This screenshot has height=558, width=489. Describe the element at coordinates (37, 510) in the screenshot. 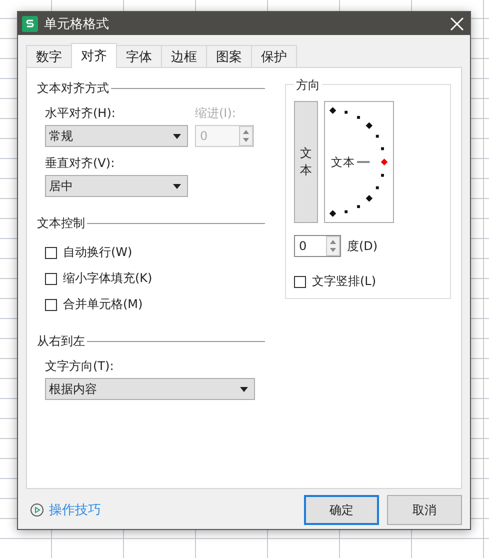

I see `play-icon` at that location.